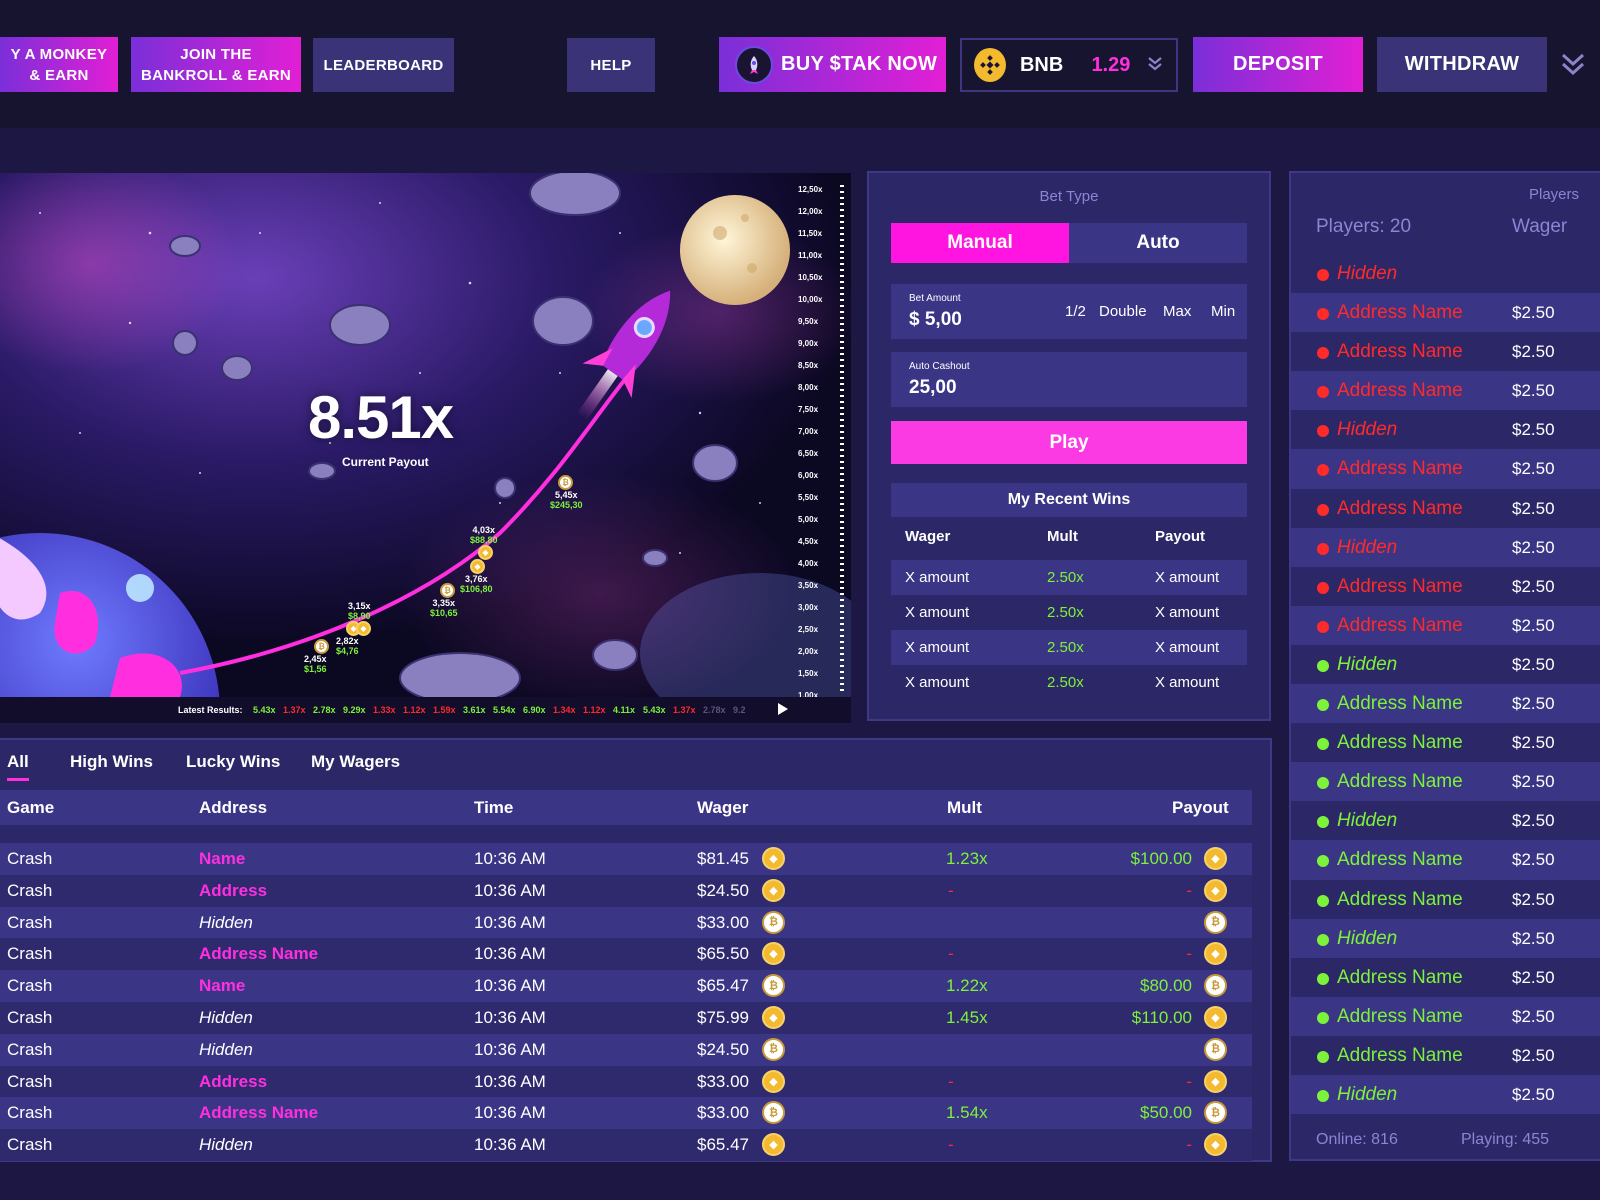 This screenshot has height=1200, width=1600. What do you see at coordinates (626, 986) in the screenshot?
I see `table-row: Crash Name 10:36 AM $65.47 ₿ 1.22x $80.00 ₿` at bounding box center [626, 986].